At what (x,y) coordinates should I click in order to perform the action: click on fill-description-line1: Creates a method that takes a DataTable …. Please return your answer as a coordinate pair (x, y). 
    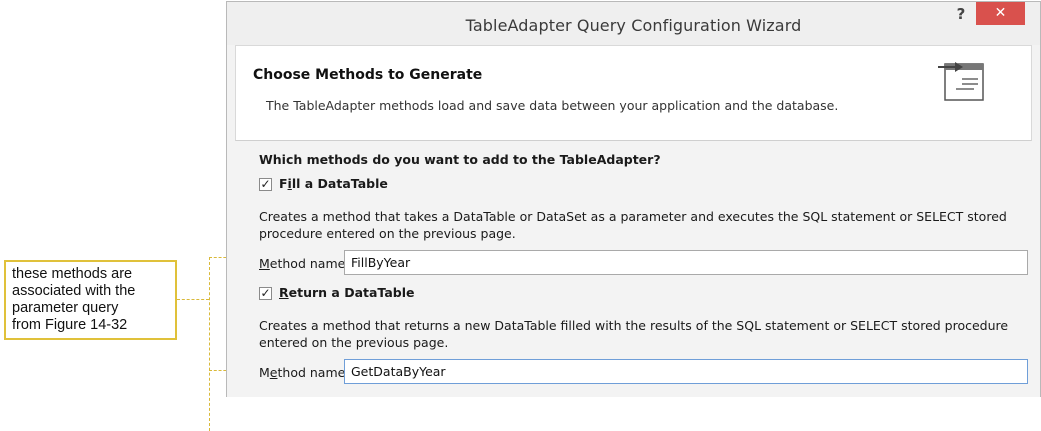
    Looking at the image, I should click on (633, 216).